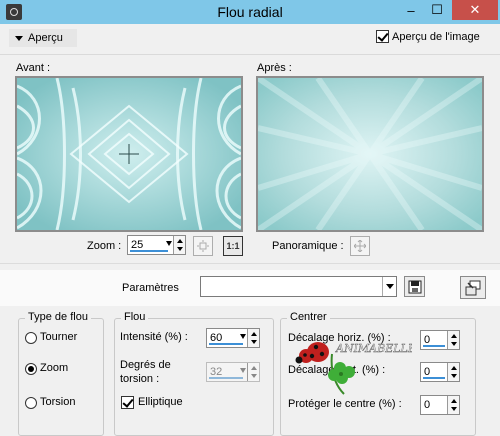 This screenshot has width=500, height=436. Describe the element at coordinates (149, 251) in the screenshot. I see `zoom-value-underline` at that location.